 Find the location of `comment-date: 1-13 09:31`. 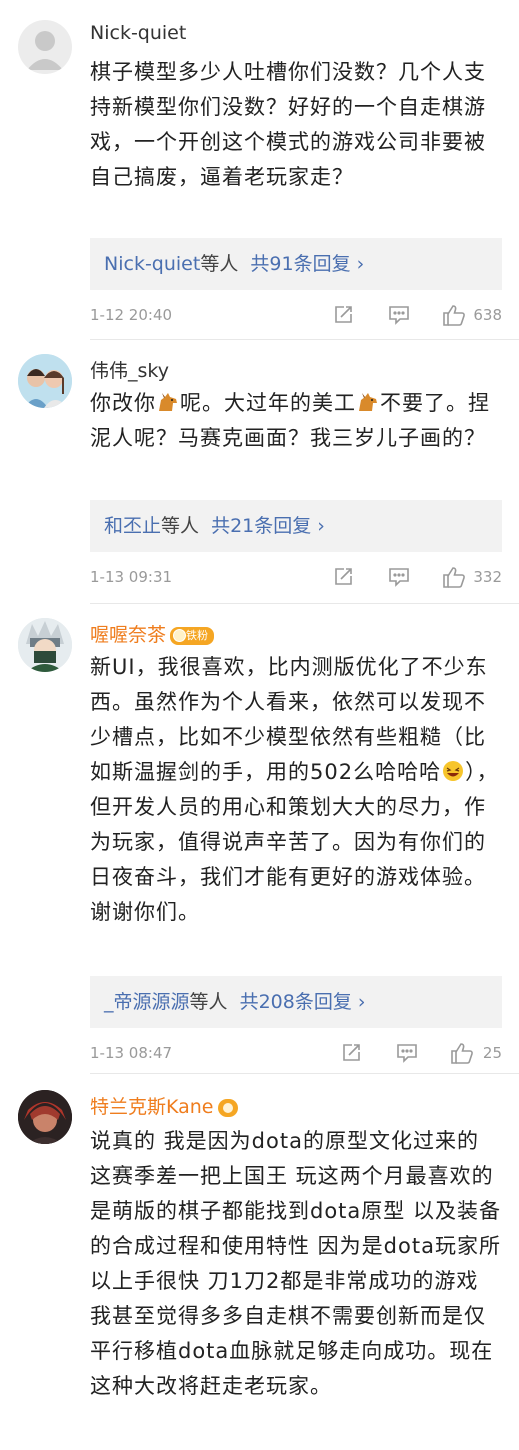

comment-date: 1-13 09:31 is located at coordinates (131, 577).